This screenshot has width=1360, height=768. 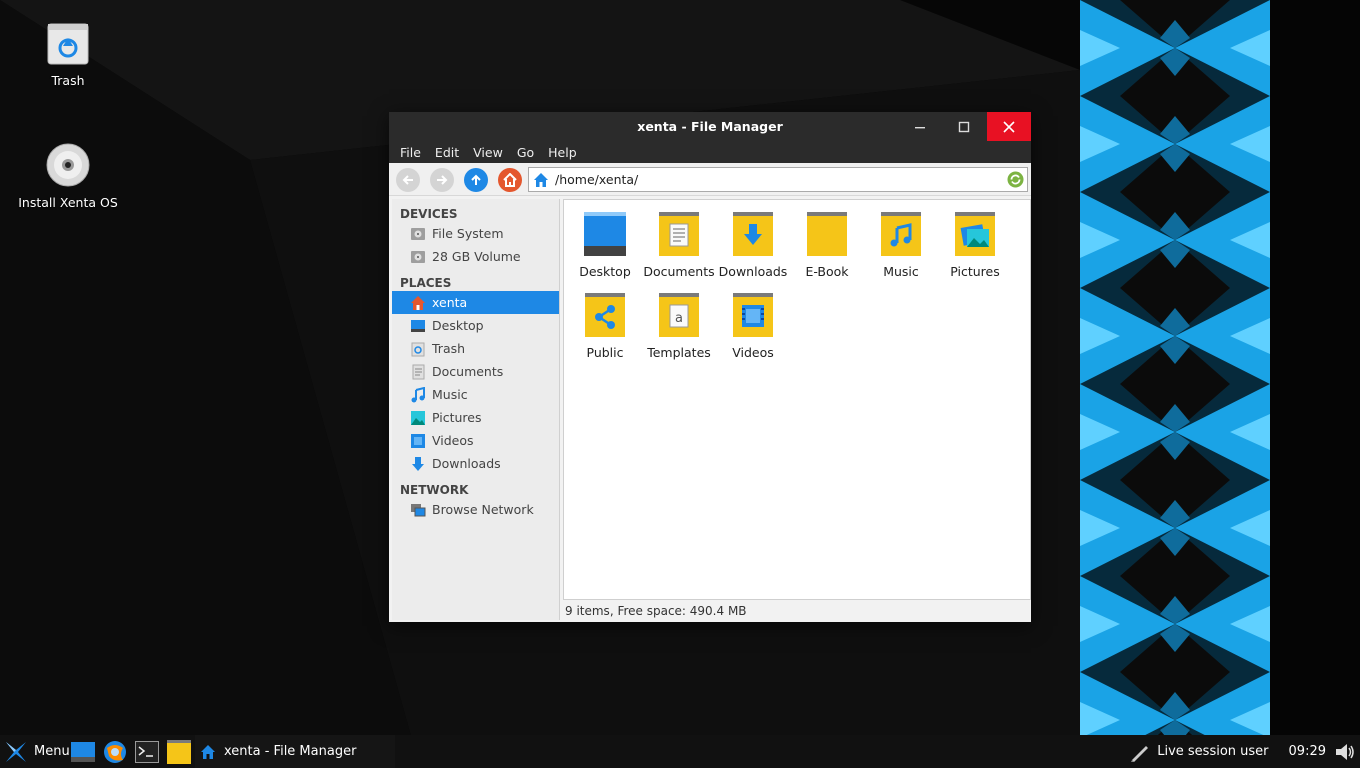 I want to click on arrow-right-icon, so click(x=442, y=180).